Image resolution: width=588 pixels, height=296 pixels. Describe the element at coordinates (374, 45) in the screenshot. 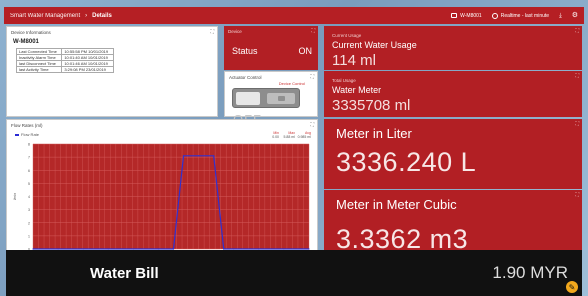

I see `current-usage-title: Current Water Usage` at that location.